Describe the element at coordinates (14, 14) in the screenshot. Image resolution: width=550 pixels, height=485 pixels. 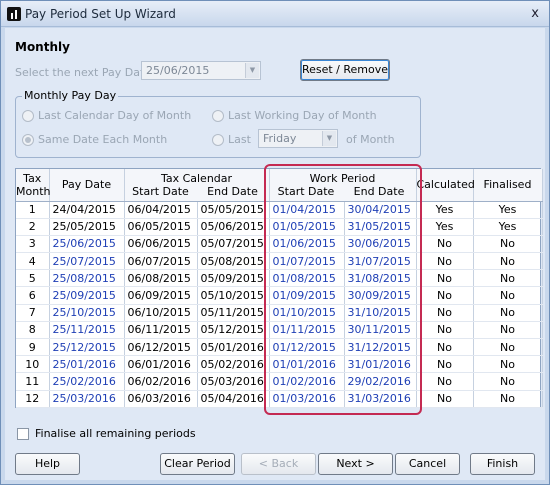
I see `app-chart-icon` at that location.